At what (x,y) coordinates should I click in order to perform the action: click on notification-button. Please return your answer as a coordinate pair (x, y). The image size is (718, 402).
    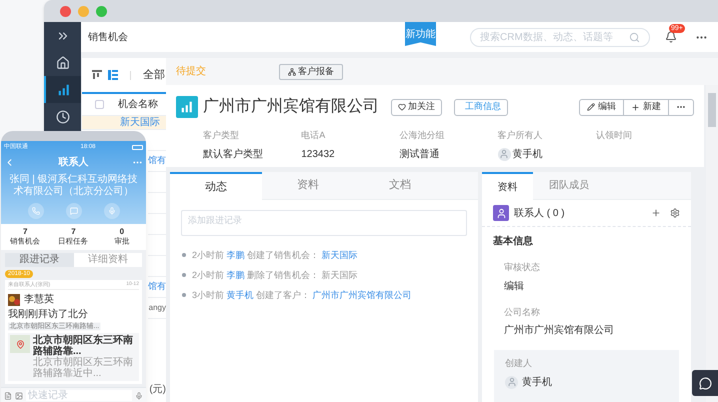
    Looking at the image, I should click on (671, 37).